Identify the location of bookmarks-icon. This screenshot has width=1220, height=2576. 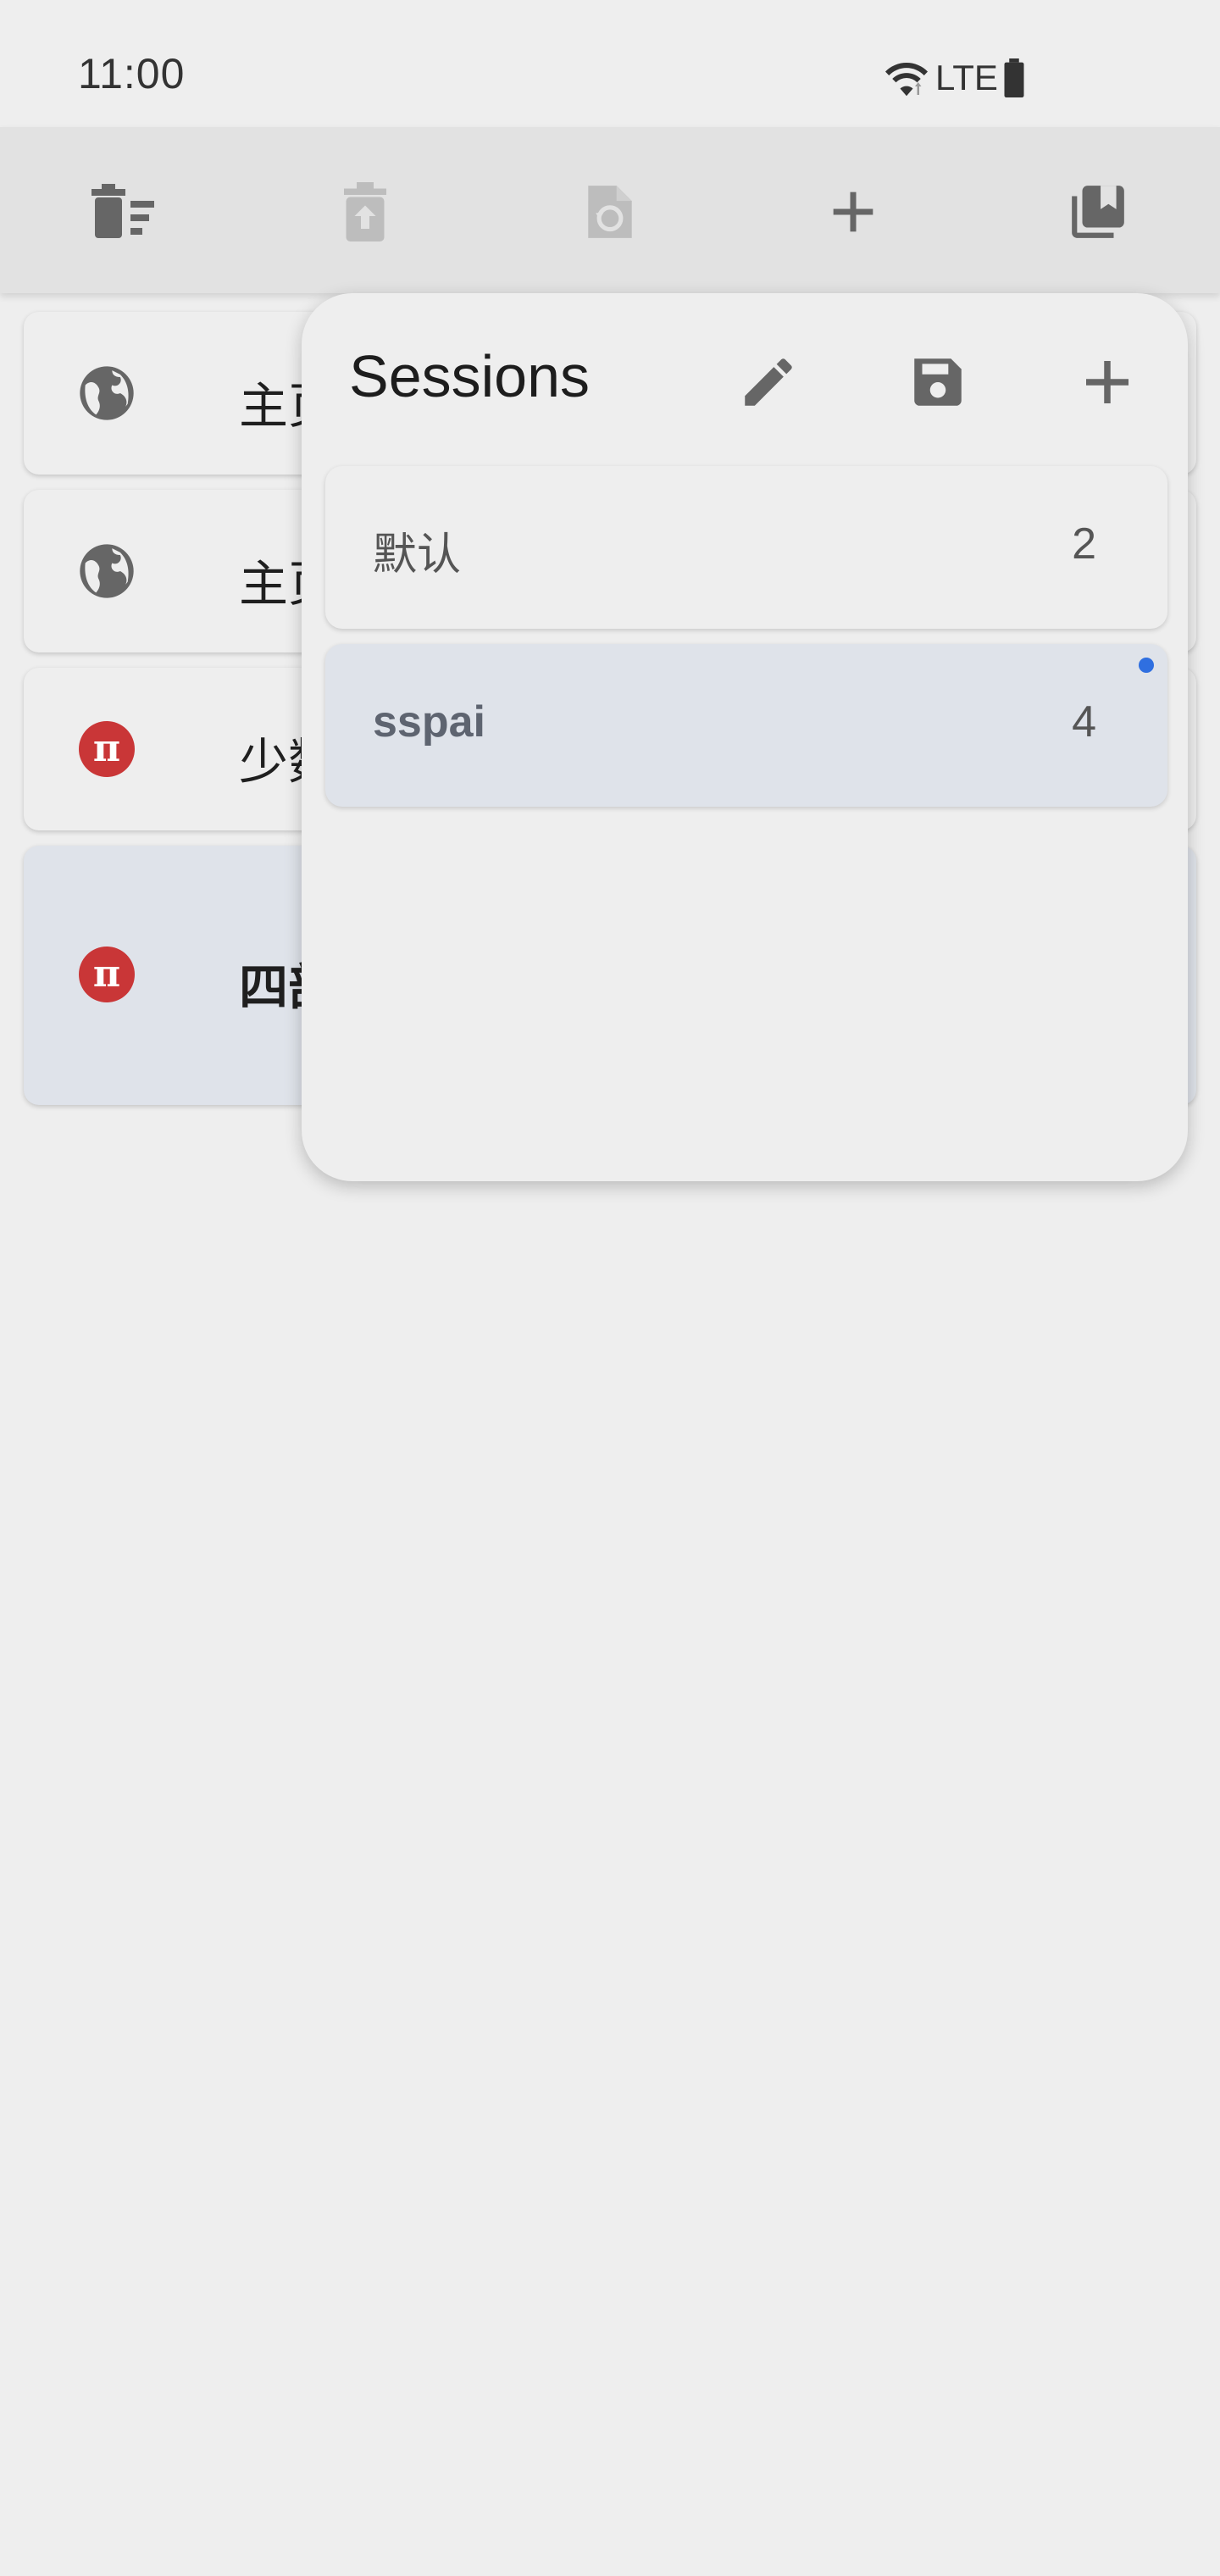
(1098, 212).